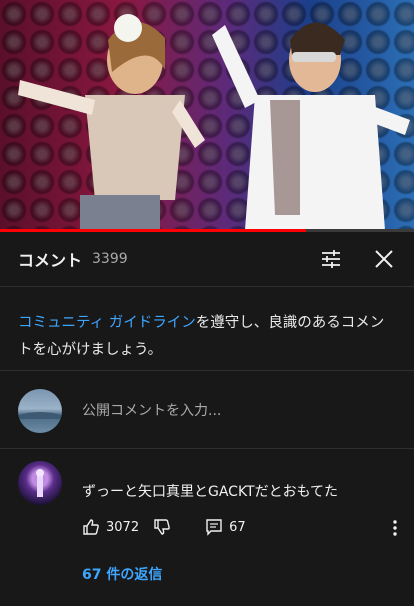  Describe the element at coordinates (91, 527) in the screenshot. I see `thumbs-up-icon` at that location.